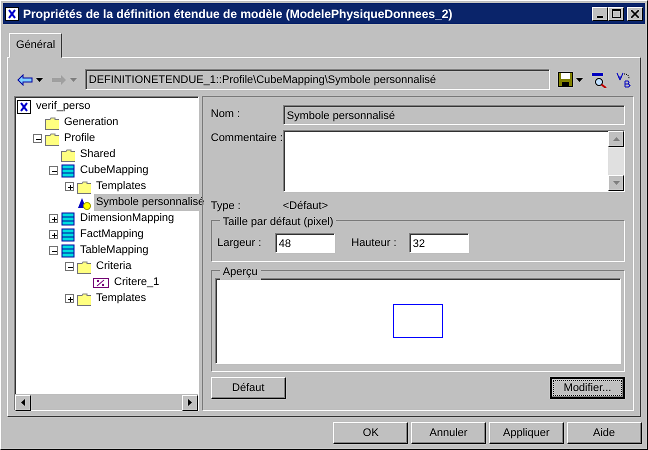 The width and height of the screenshot is (648, 450). I want to click on tree-item: Shared, so click(98, 154).